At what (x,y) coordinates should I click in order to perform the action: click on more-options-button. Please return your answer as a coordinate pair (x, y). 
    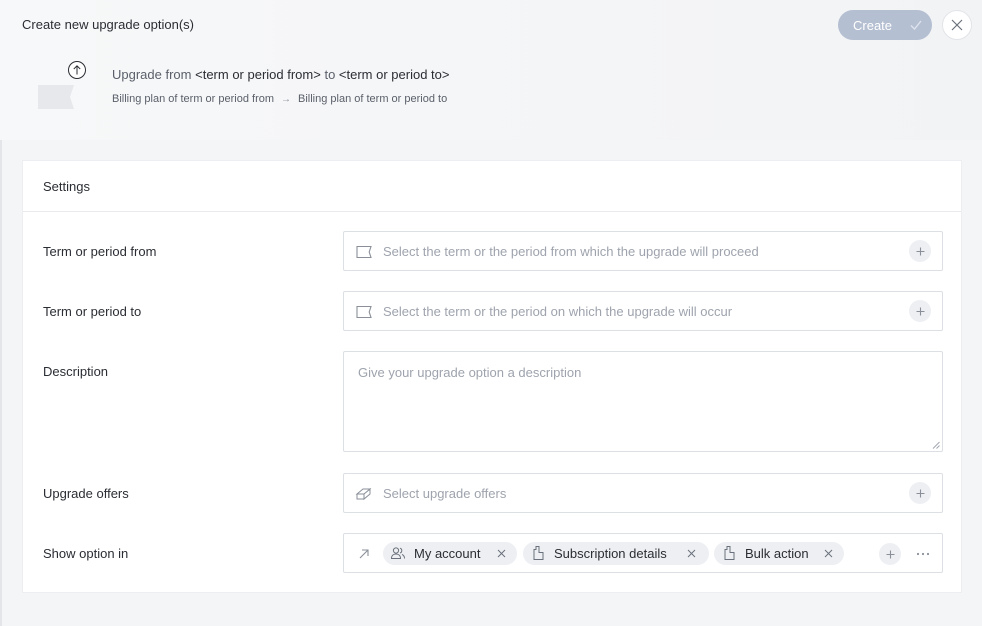
    Looking at the image, I should click on (923, 554).